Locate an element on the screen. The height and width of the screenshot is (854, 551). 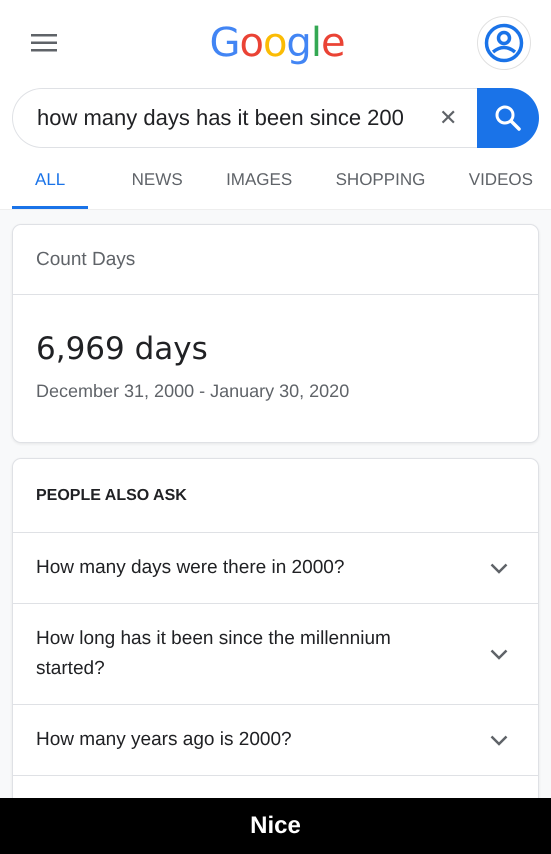
search-field: how many days has it been since 200 ✕ is located at coordinates (244, 118).